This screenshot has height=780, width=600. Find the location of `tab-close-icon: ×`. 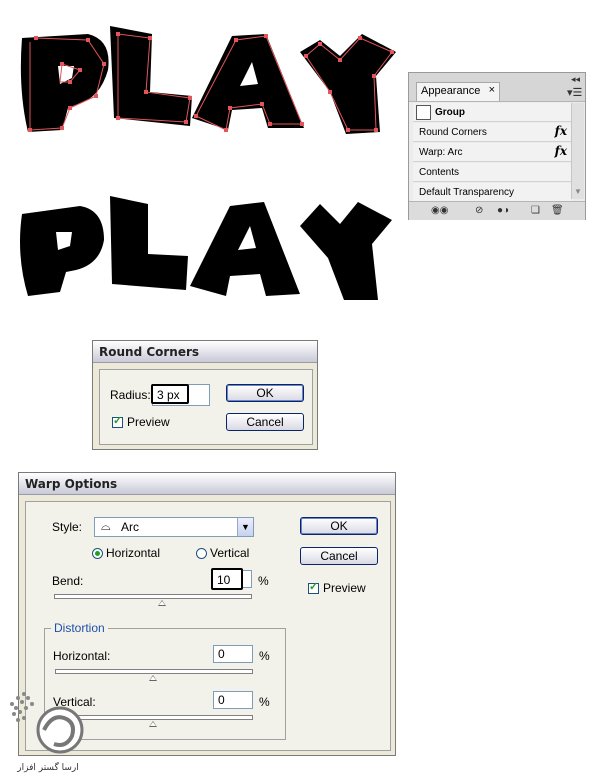

tab-close-icon: × is located at coordinates (492, 90).